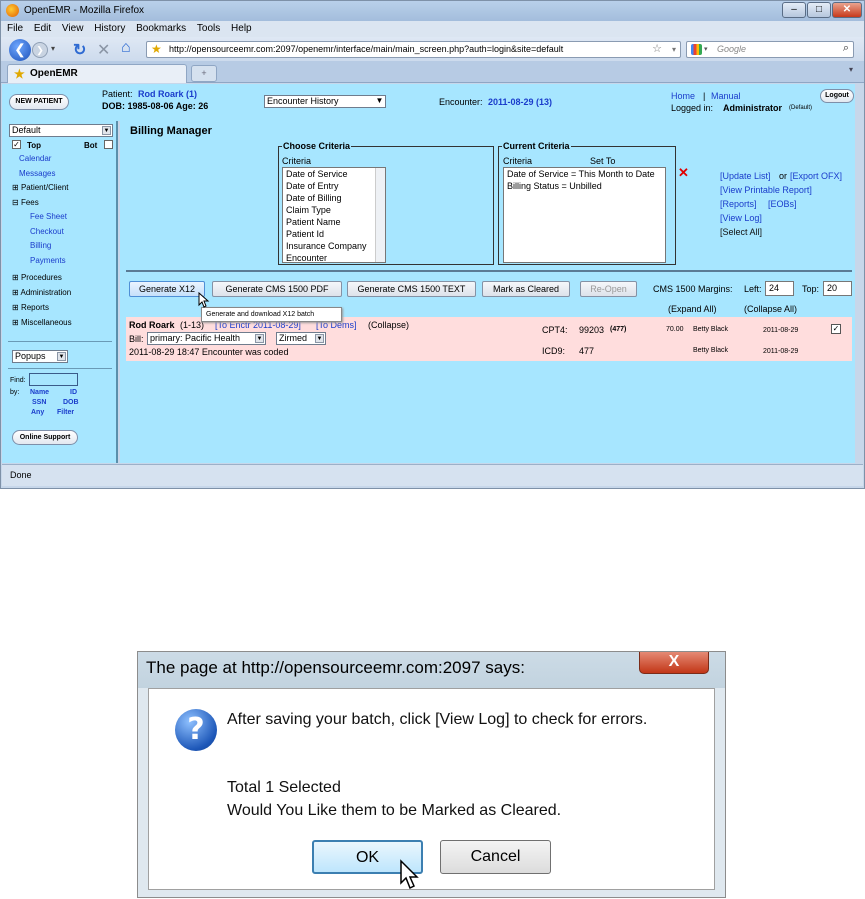  Describe the element at coordinates (836, 329) in the screenshot. I see `line-select-checkbox: ✓` at that location.